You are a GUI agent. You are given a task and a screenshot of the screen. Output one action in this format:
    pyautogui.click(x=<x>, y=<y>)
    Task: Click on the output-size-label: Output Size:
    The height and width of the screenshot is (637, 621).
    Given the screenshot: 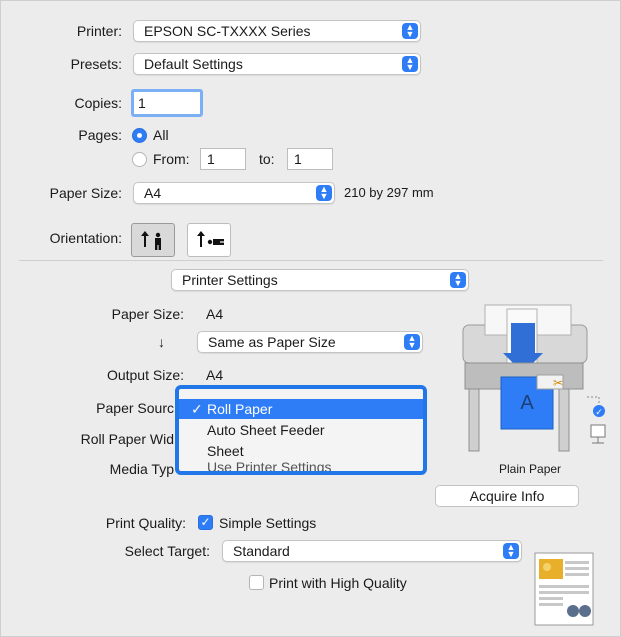 What is the action you would take?
    pyautogui.click(x=145, y=375)
    